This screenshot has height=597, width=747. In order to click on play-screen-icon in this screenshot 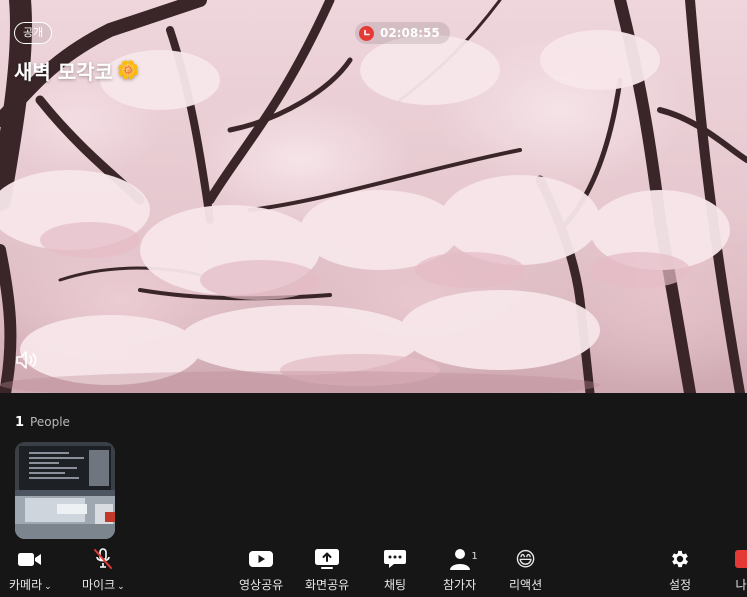, I will do `click(261, 559)`.